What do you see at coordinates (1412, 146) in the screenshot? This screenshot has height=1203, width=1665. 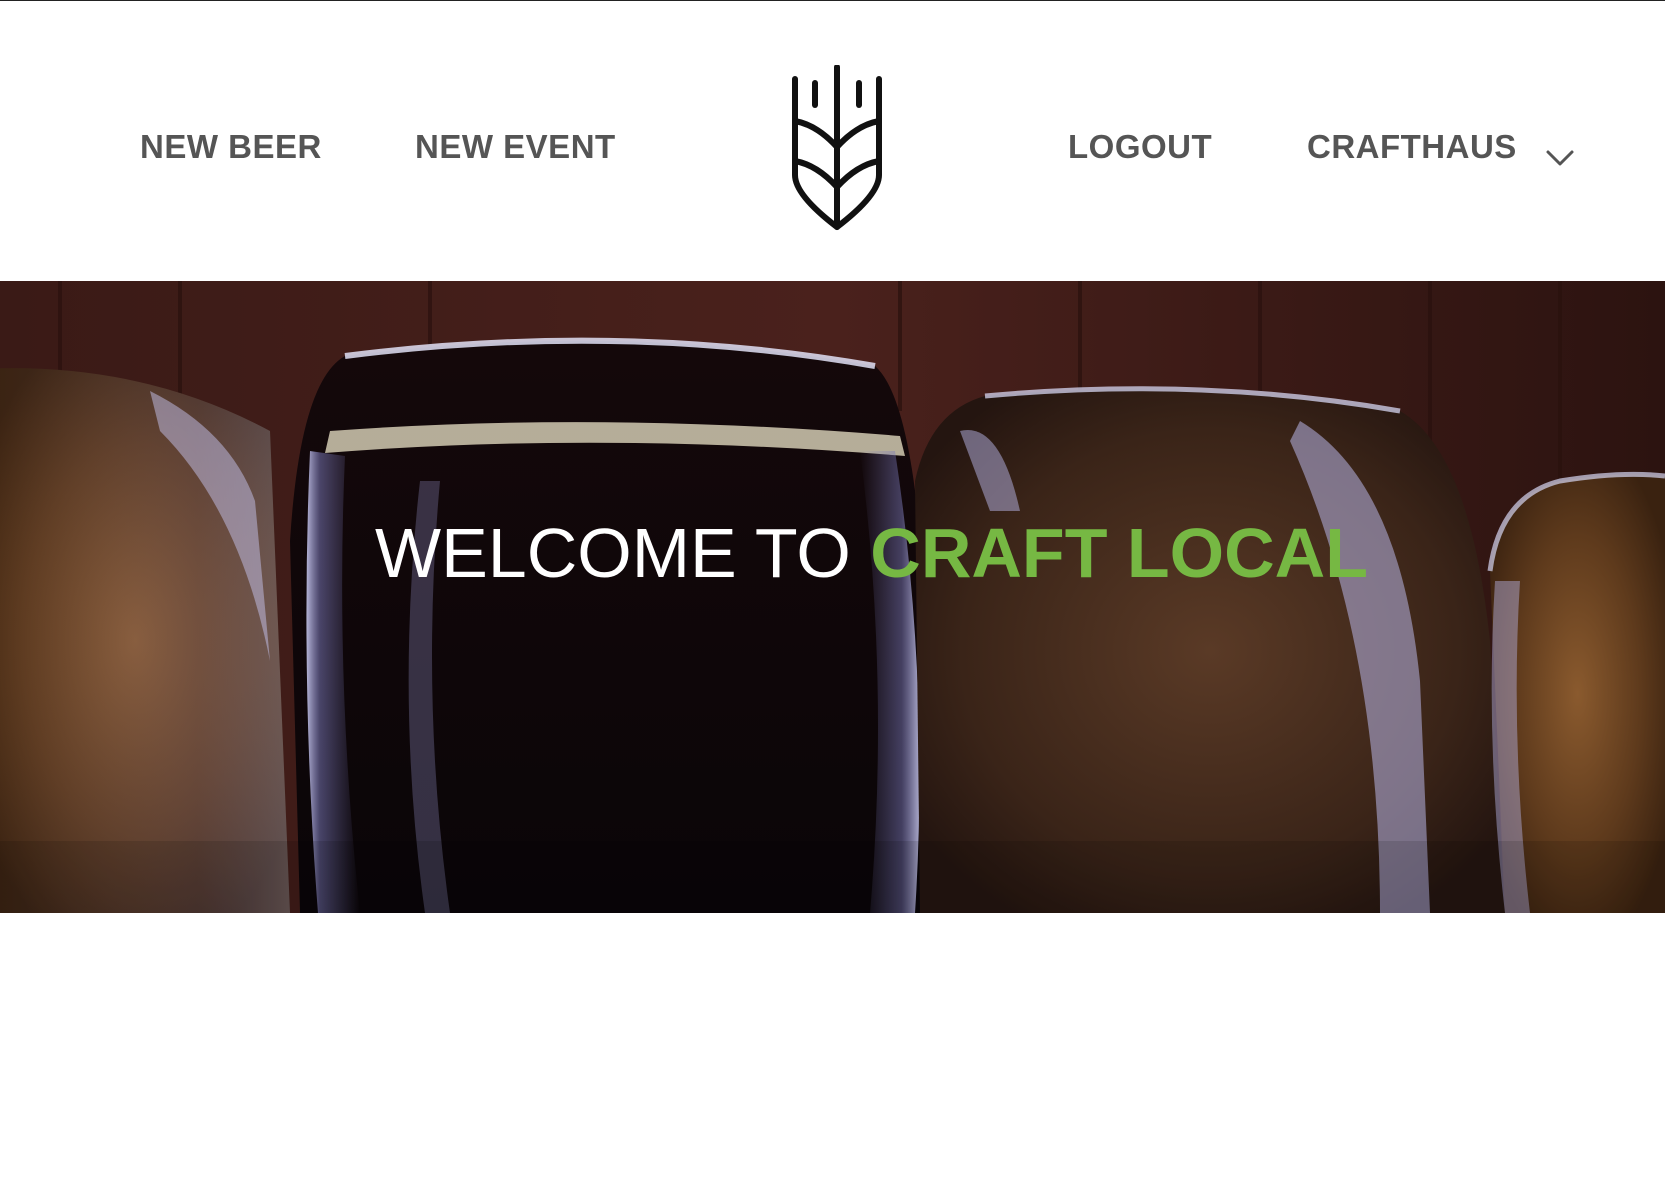 I see `account-label: CRAFTHAUS` at bounding box center [1412, 146].